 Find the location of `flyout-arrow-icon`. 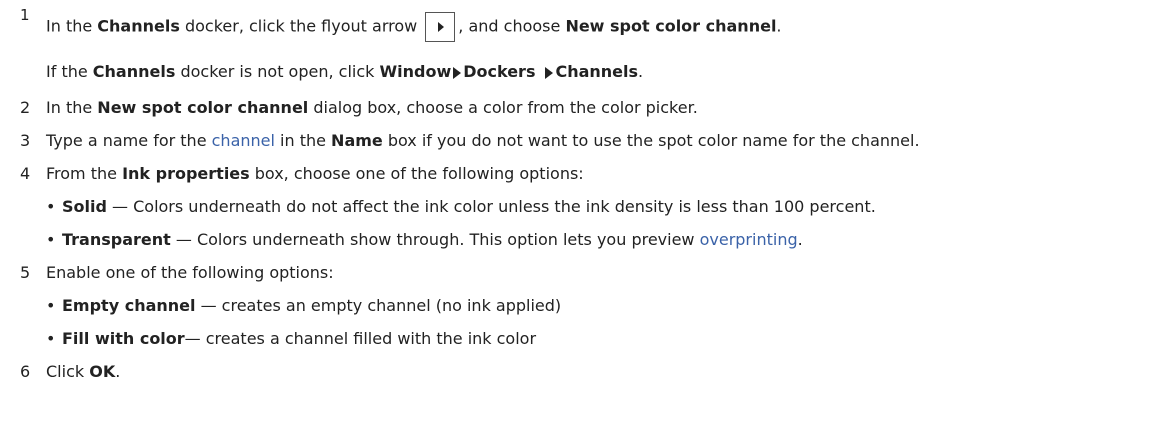

flyout-arrow-icon is located at coordinates (440, 27).